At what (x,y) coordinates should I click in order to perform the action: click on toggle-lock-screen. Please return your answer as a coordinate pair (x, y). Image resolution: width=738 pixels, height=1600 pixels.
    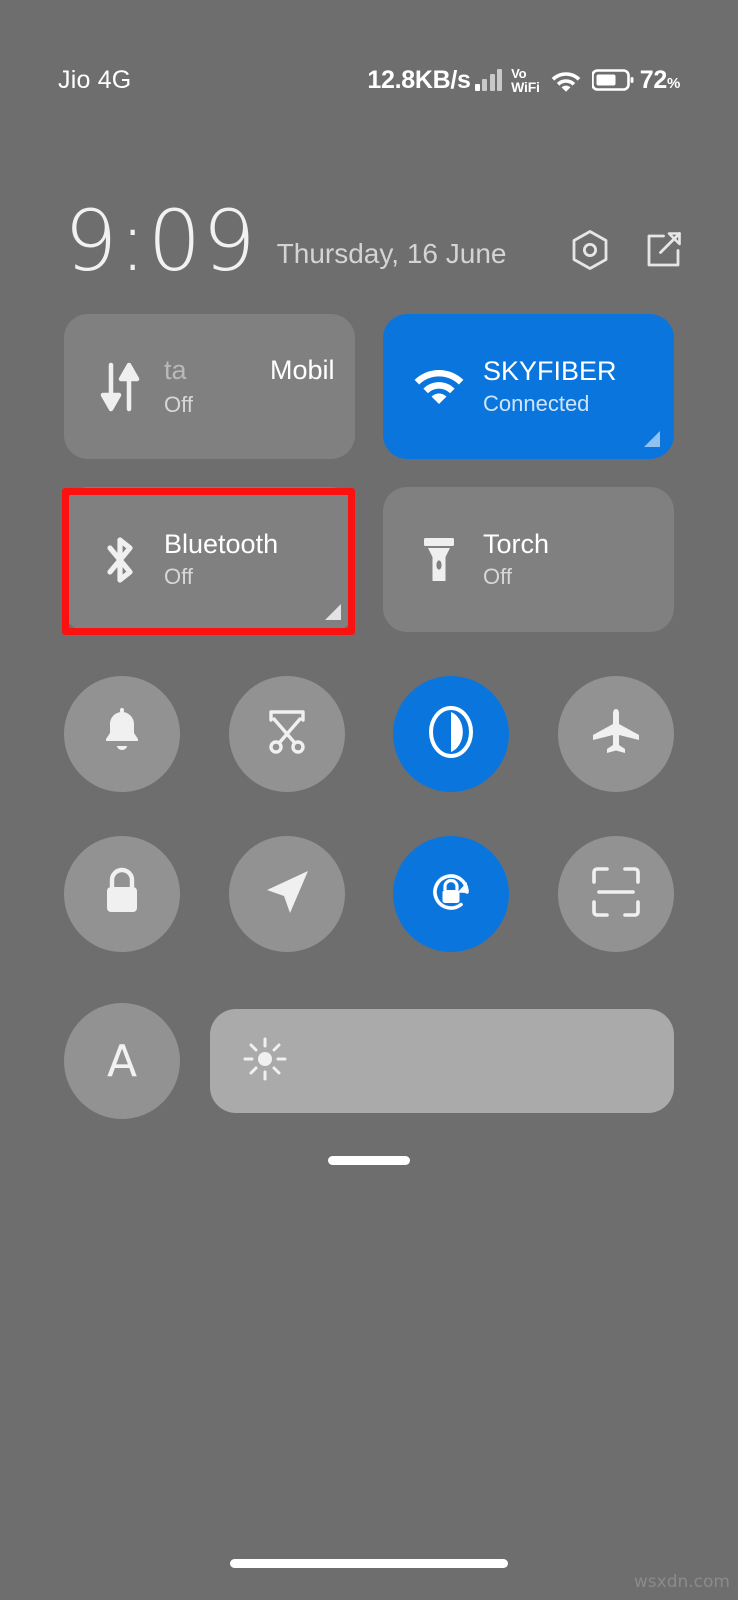
    Looking at the image, I should click on (122, 894).